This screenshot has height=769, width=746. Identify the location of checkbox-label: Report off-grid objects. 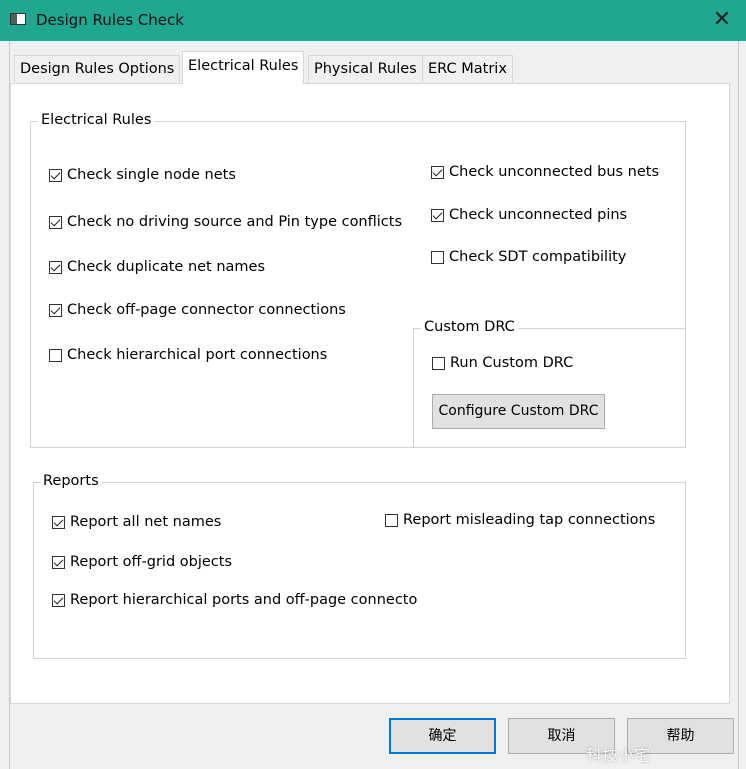
(151, 562).